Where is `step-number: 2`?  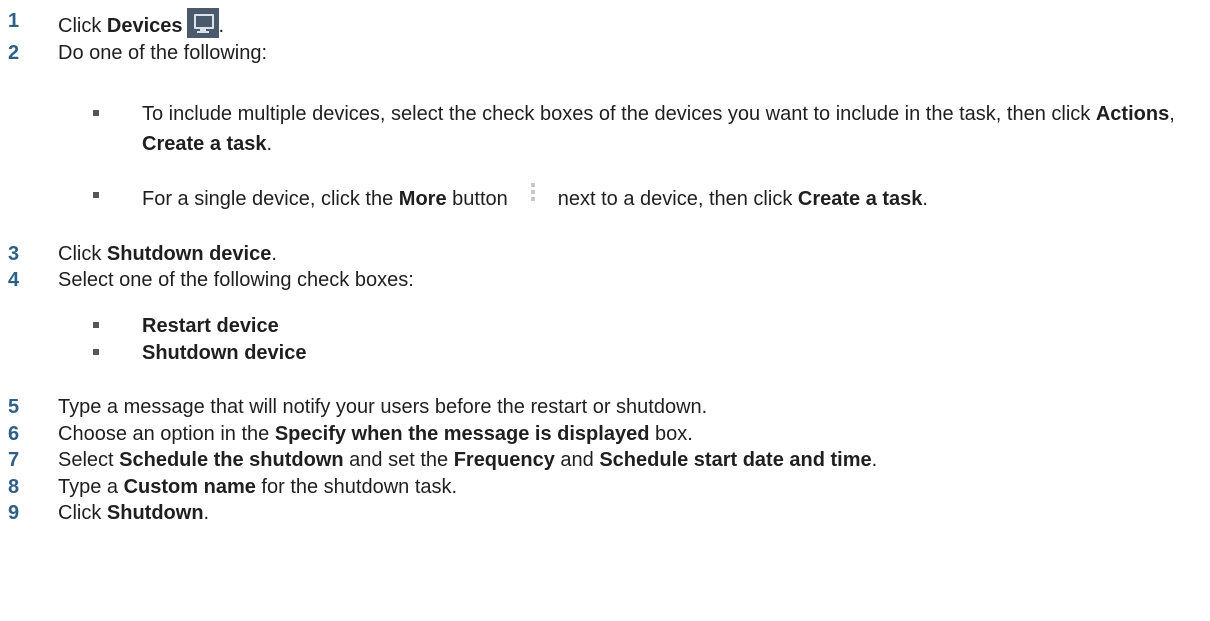
step-number: 2 is located at coordinates (14, 53).